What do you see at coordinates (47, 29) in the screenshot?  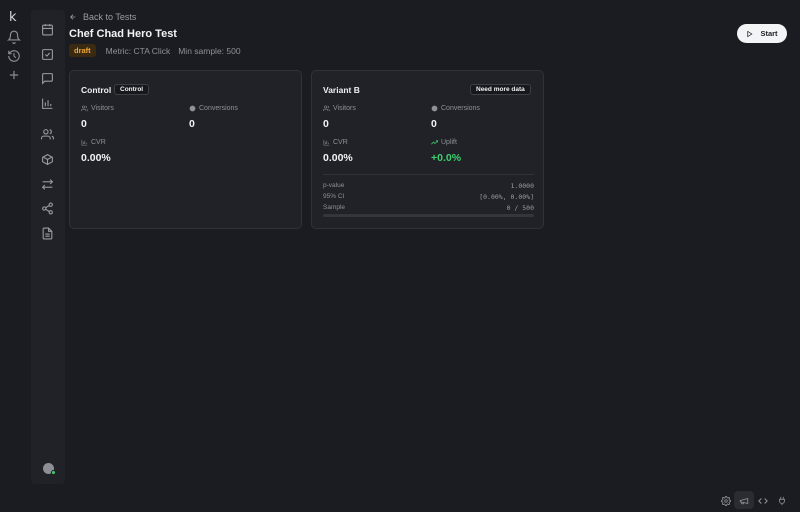 I see `calendar-icon` at bounding box center [47, 29].